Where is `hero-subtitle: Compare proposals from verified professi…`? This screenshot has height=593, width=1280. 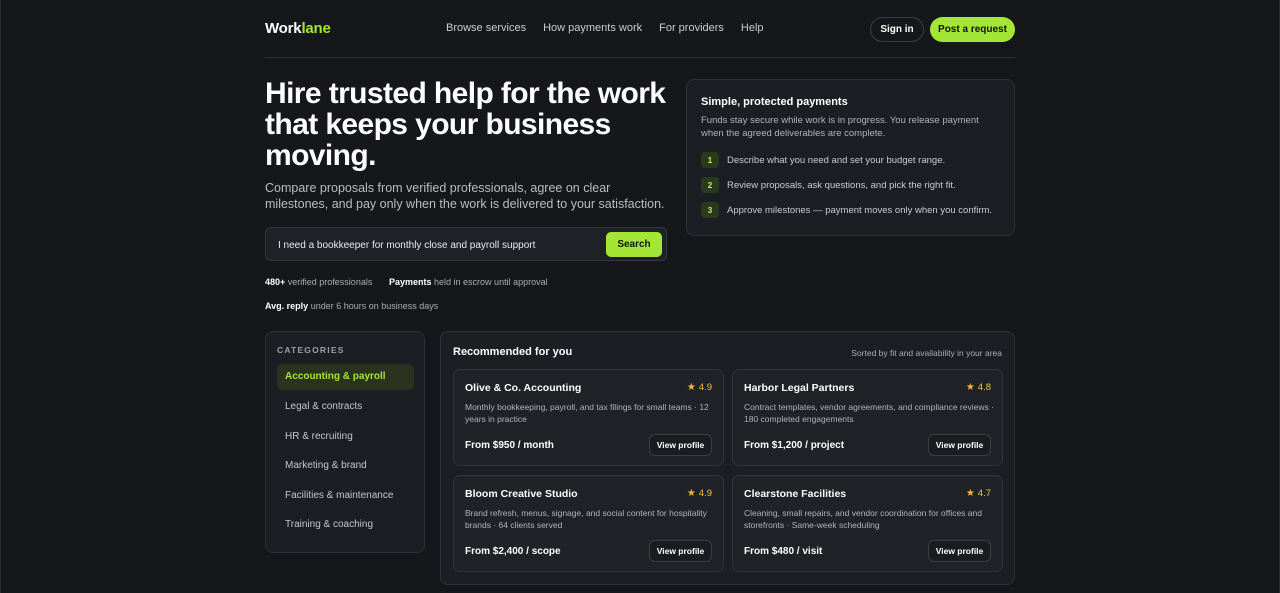 hero-subtitle: Compare proposals from verified professi… is located at coordinates (465, 196).